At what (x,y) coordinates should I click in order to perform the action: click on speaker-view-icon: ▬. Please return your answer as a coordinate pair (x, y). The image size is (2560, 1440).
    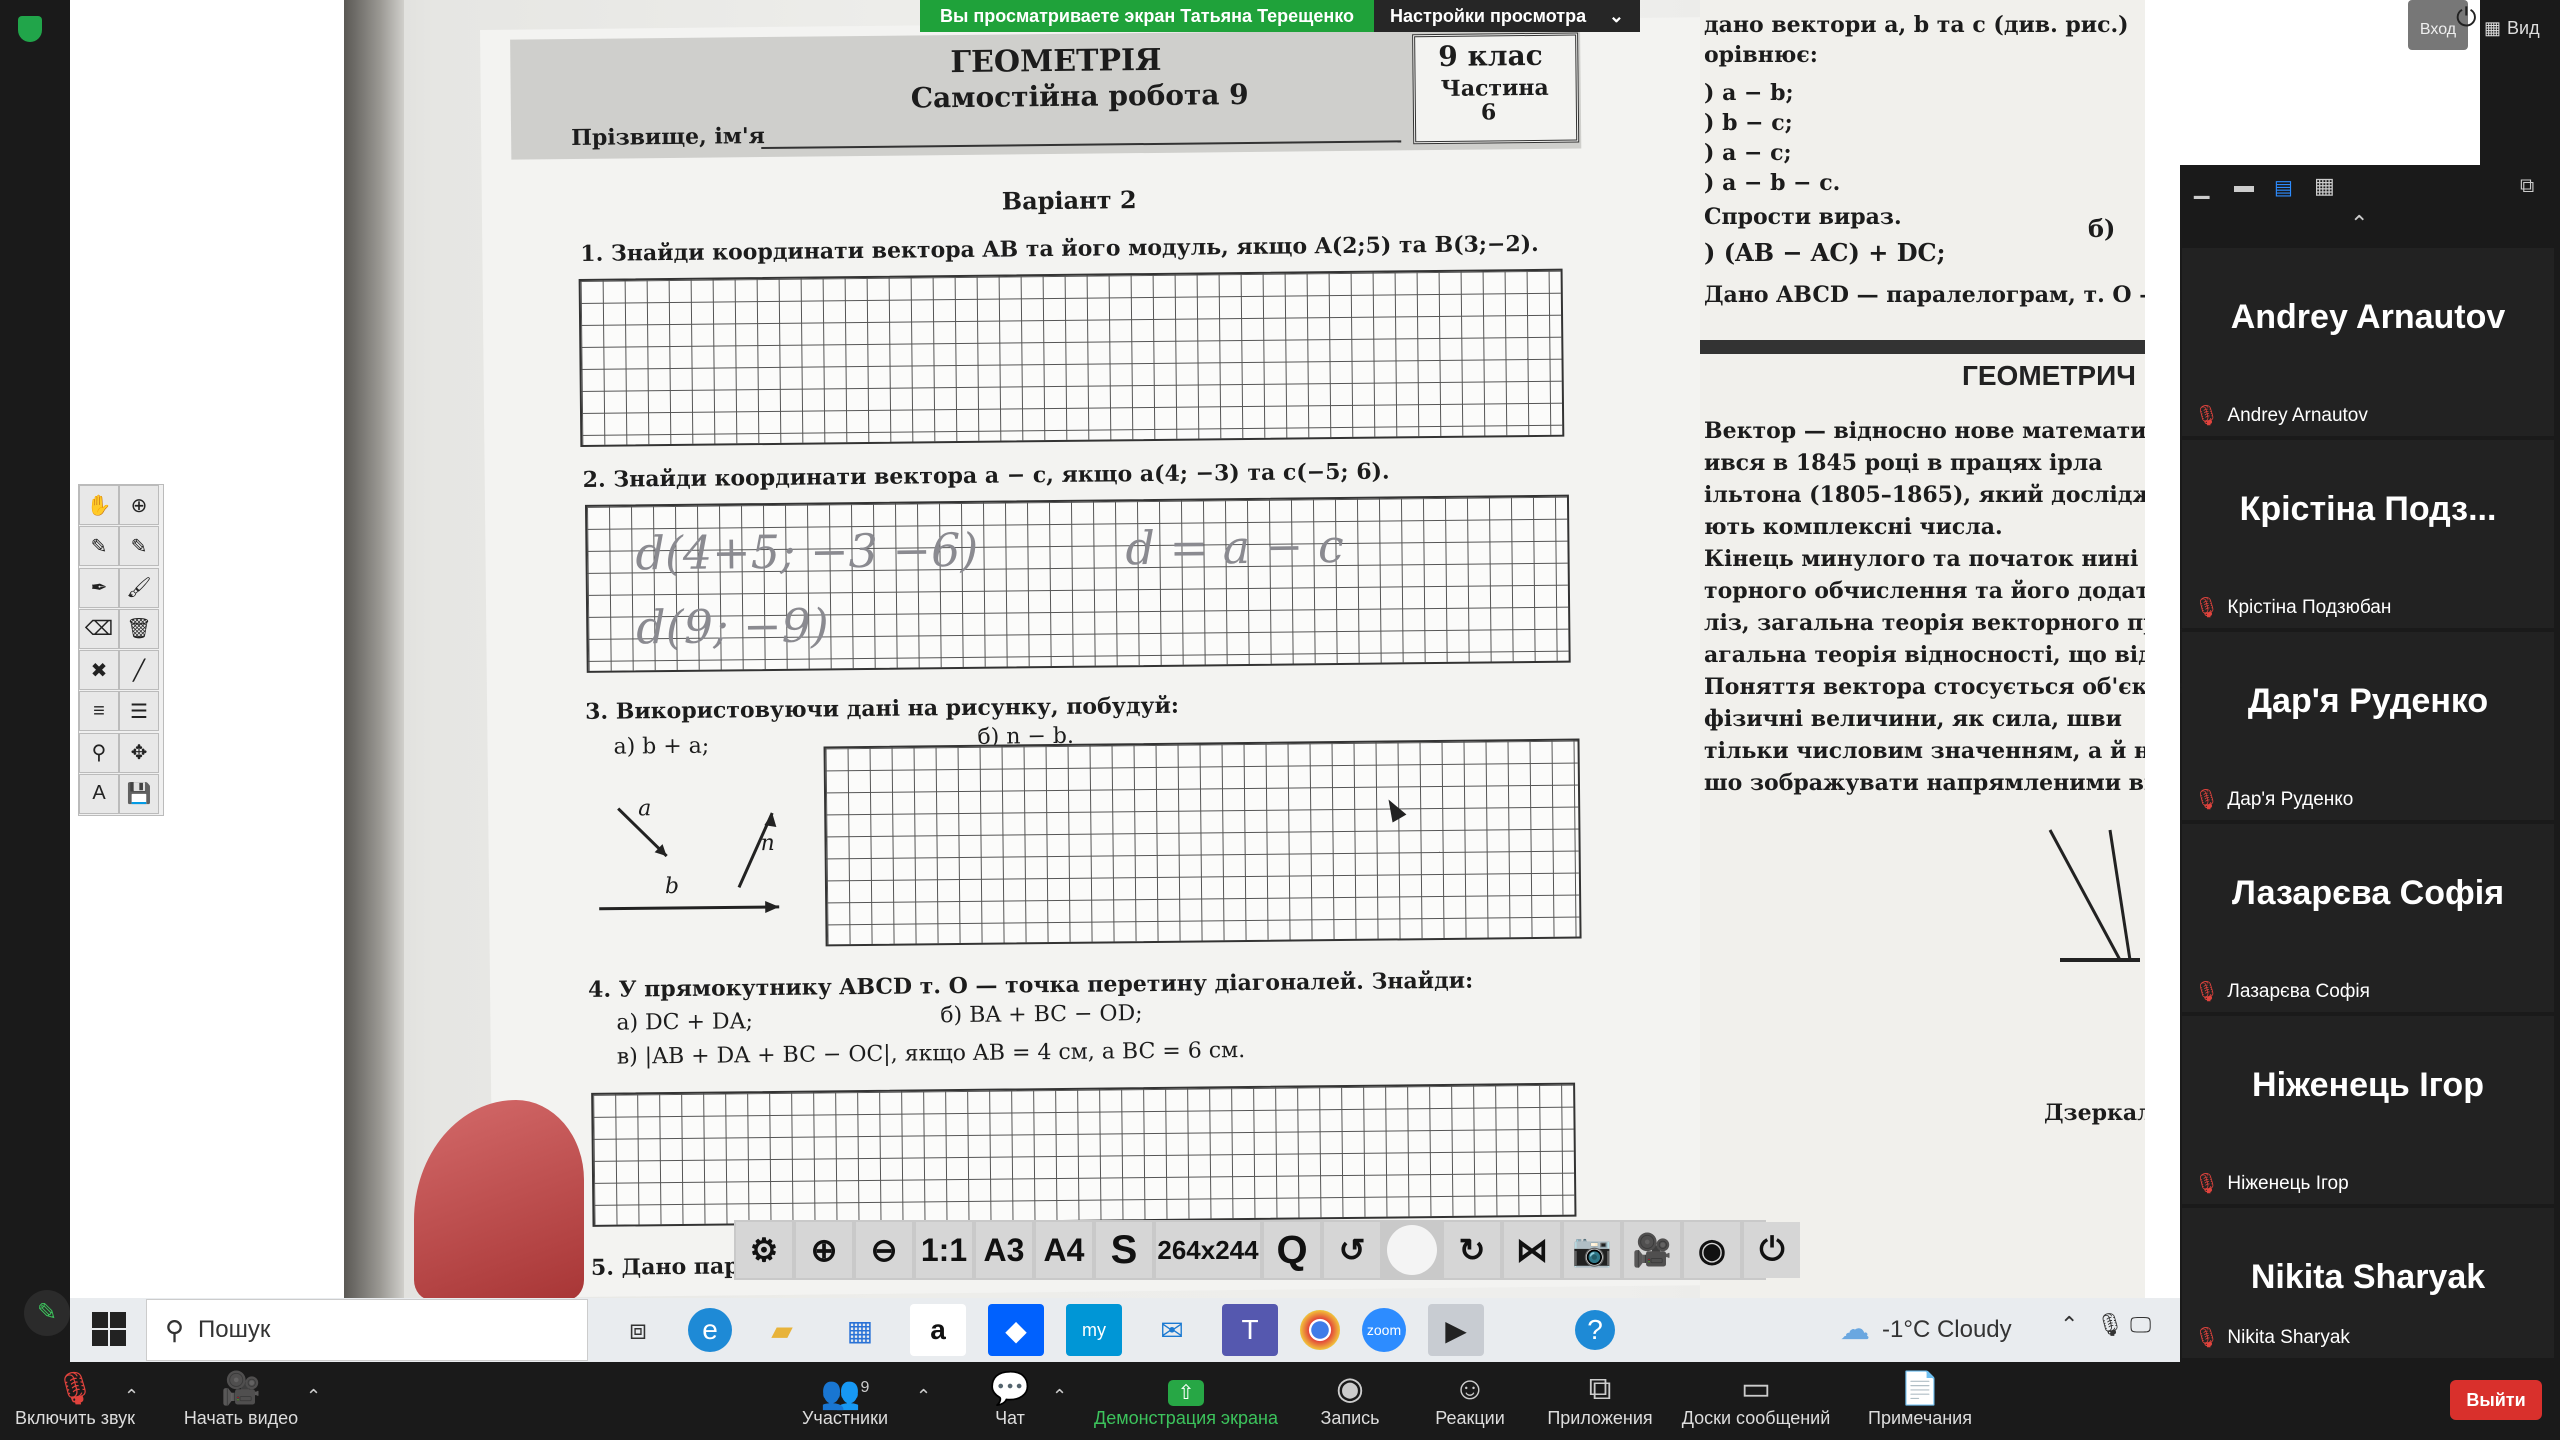
    Looking at the image, I should click on (2244, 186).